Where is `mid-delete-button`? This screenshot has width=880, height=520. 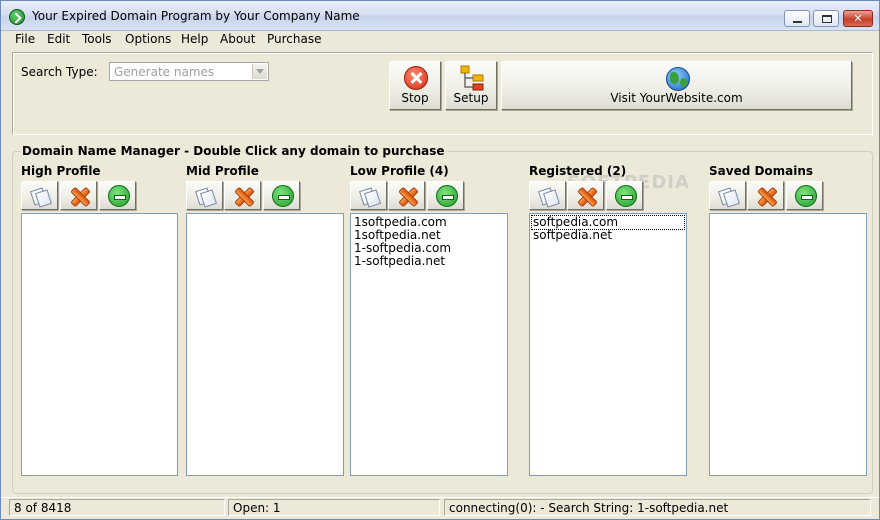 mid-delete-button is located at coordinates (242, 195).